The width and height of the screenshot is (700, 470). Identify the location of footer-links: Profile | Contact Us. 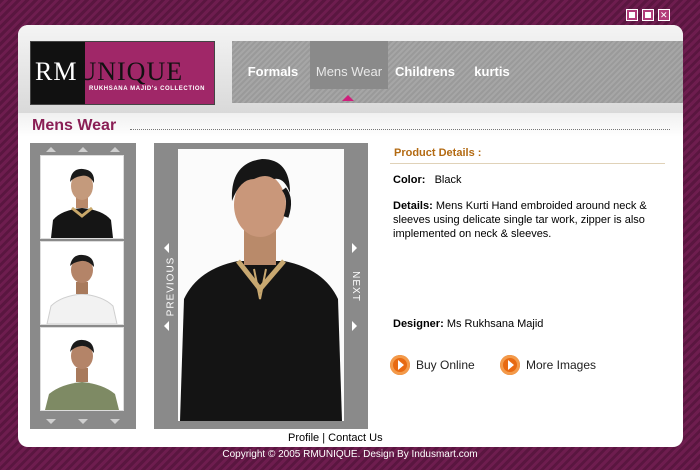
(335, 438).